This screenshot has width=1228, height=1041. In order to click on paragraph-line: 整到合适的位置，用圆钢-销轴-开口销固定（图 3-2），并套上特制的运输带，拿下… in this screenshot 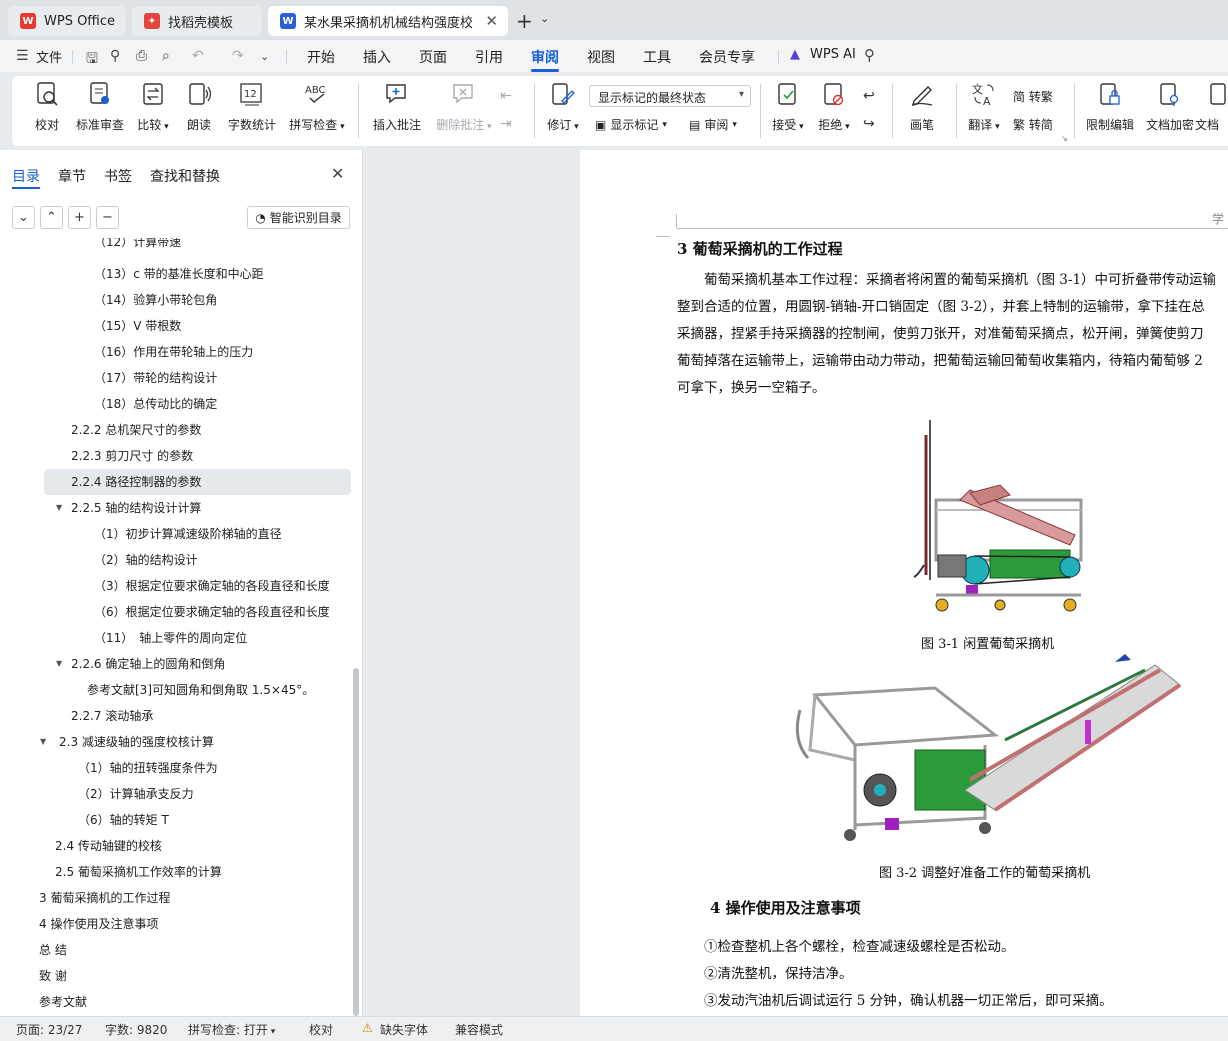, I will do `click(941, 307)`.